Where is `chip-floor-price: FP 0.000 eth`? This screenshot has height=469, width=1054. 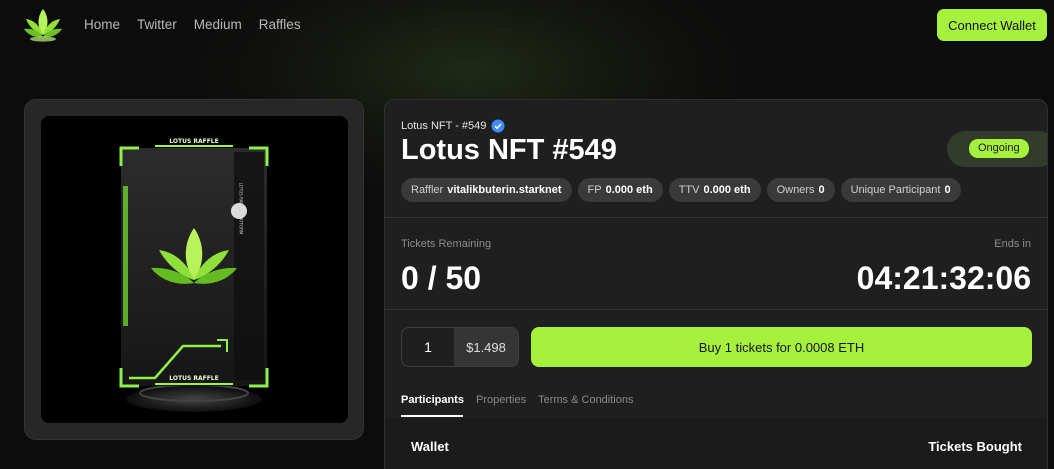
chip-floor-price: FP 0.000 eth is located at coordinates (620, 190).